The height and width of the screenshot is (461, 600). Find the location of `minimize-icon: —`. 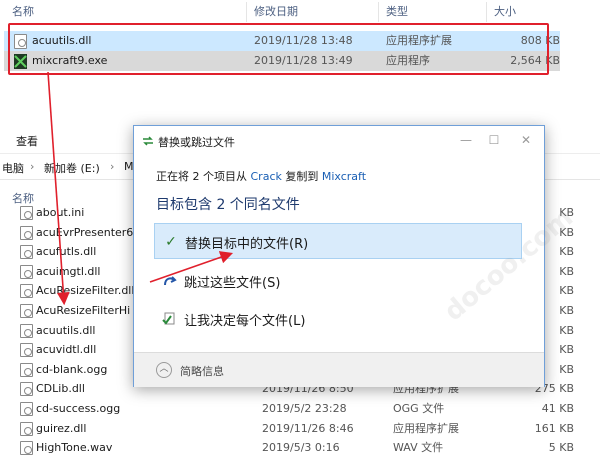

minimize-icon: — is located at coordinates (466, 140).